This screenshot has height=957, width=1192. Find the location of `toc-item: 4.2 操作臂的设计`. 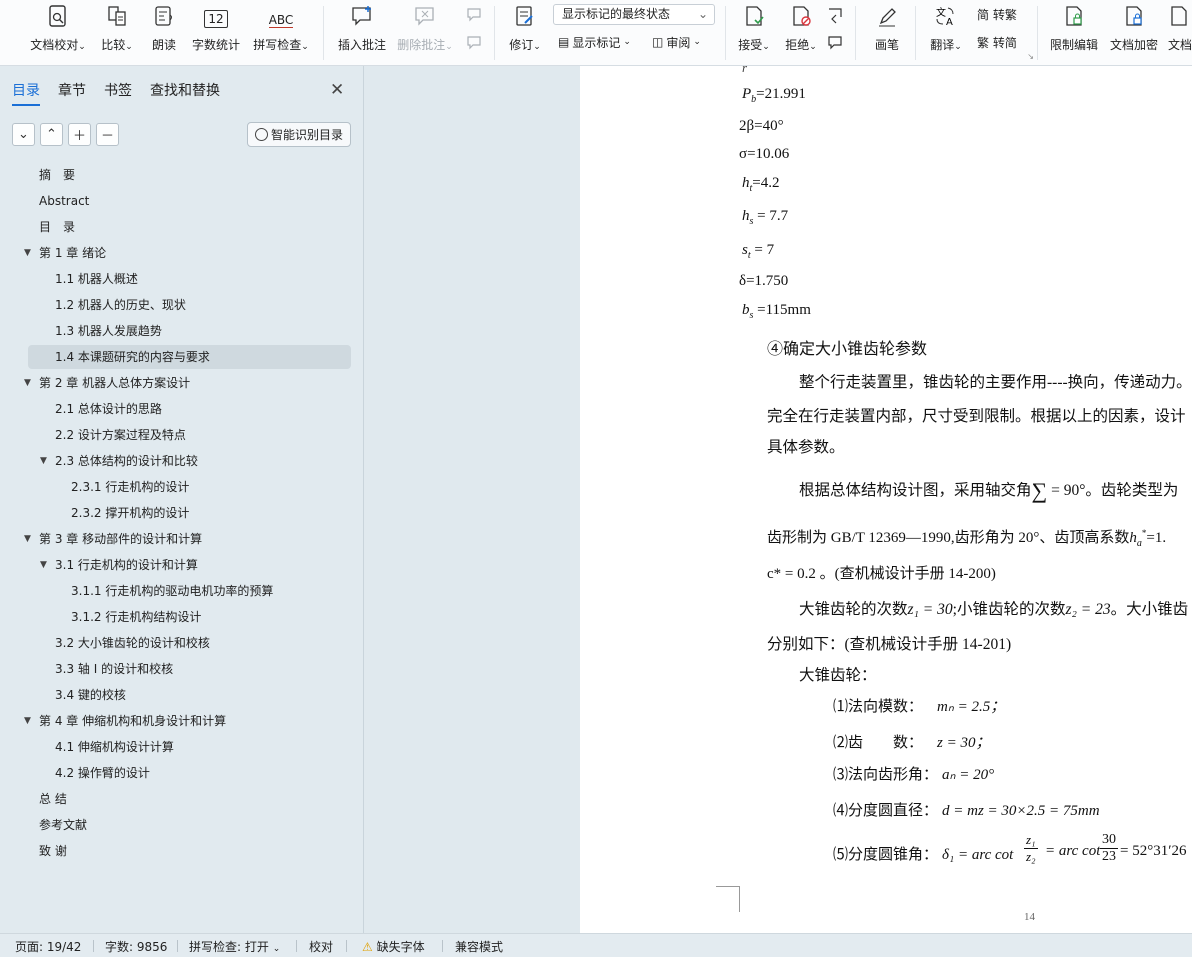

toc-item: 4.2 操作臂的设计 is located at coordinates (181, 773).